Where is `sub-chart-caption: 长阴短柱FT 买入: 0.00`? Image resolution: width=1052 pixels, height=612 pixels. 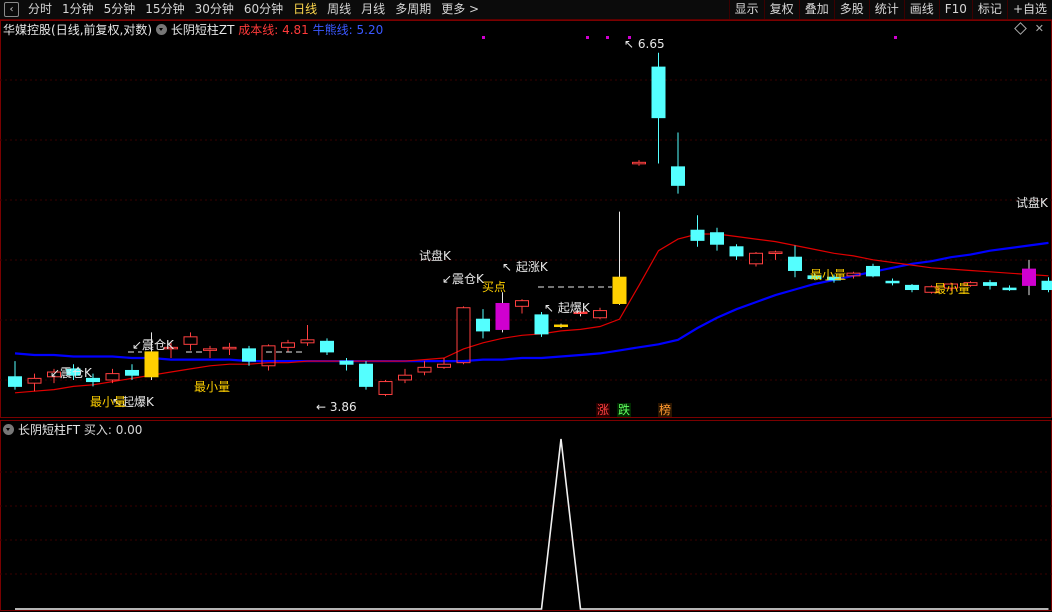
sub-chart-caption: 长阴短柱FT 买入: 0.00 is located at coordinates (72, 429).